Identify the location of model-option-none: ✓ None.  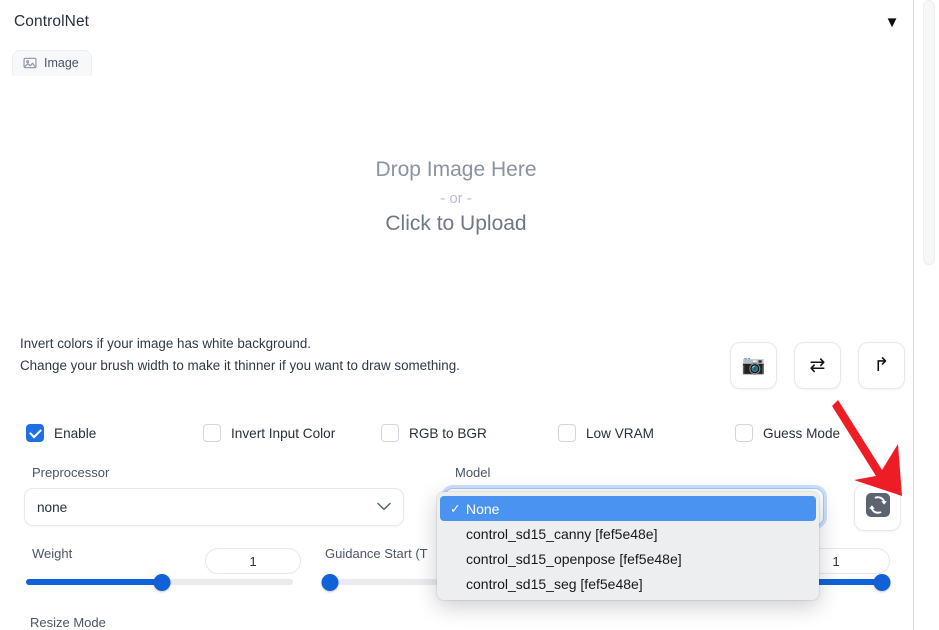
(628, 508).